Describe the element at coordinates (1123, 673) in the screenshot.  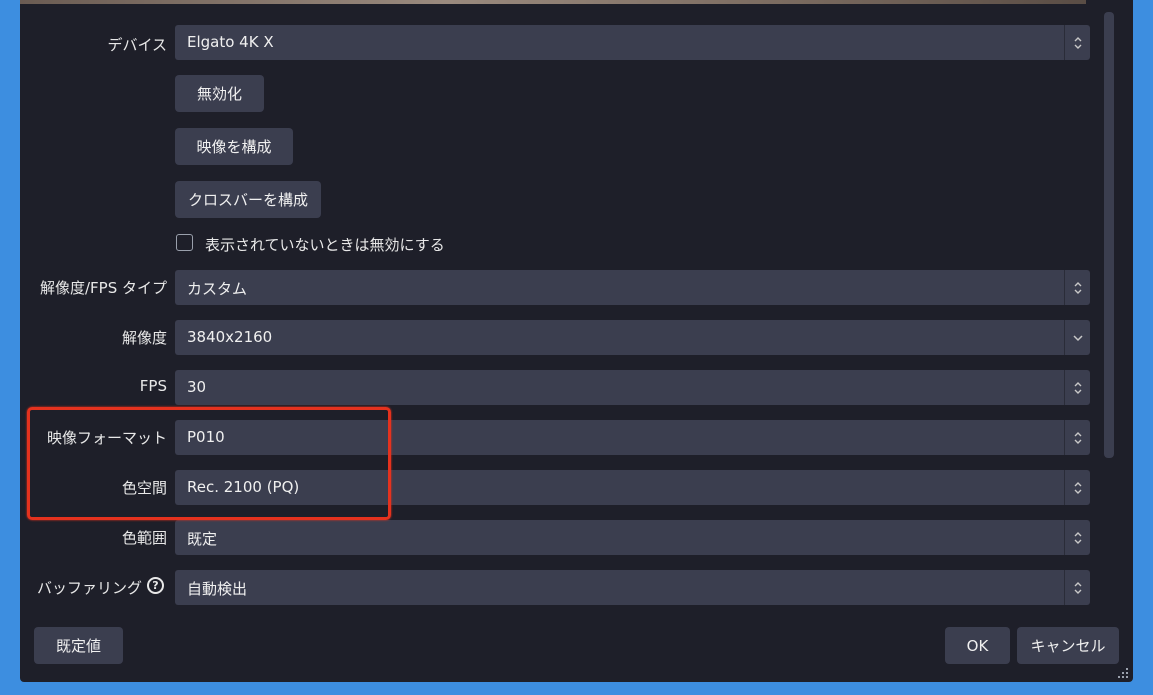
I see `resize-grip-icon` at that location.